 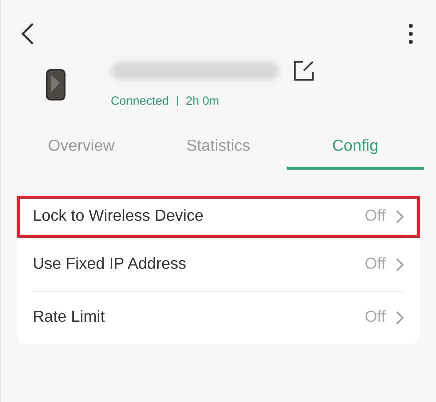 I want to click on edit-icon, so click(x=304, y=71).